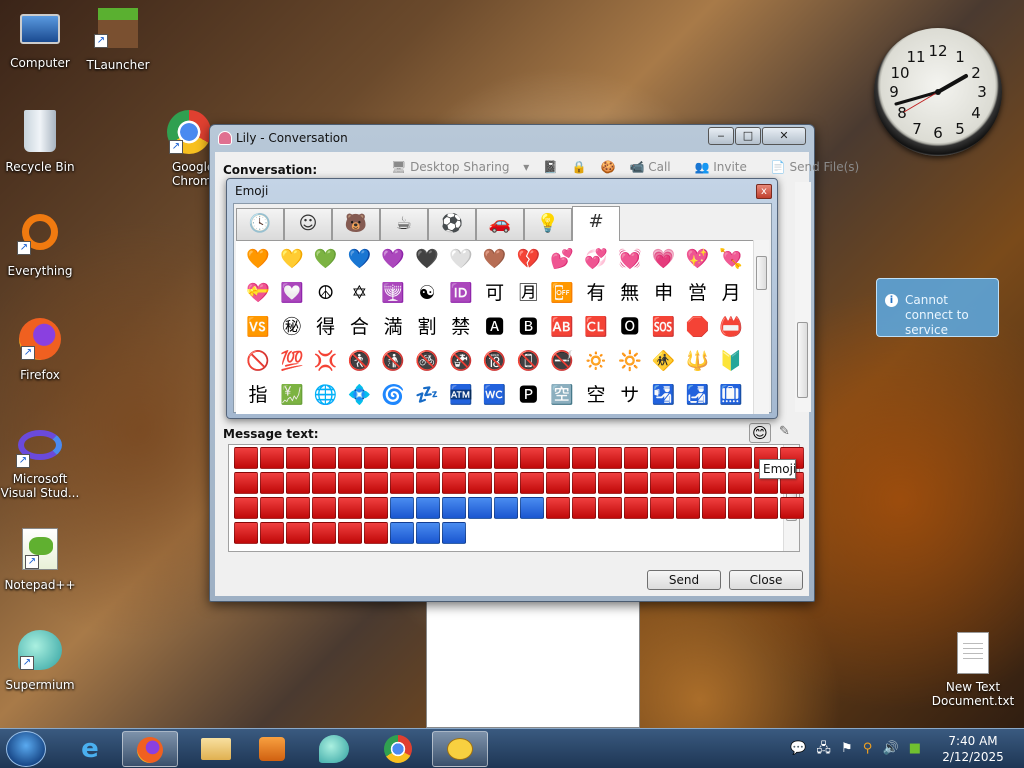 The height and width of the screenshot is (768, 1024). I want to click on emoji-cell: 🆑, so click(596, 327).